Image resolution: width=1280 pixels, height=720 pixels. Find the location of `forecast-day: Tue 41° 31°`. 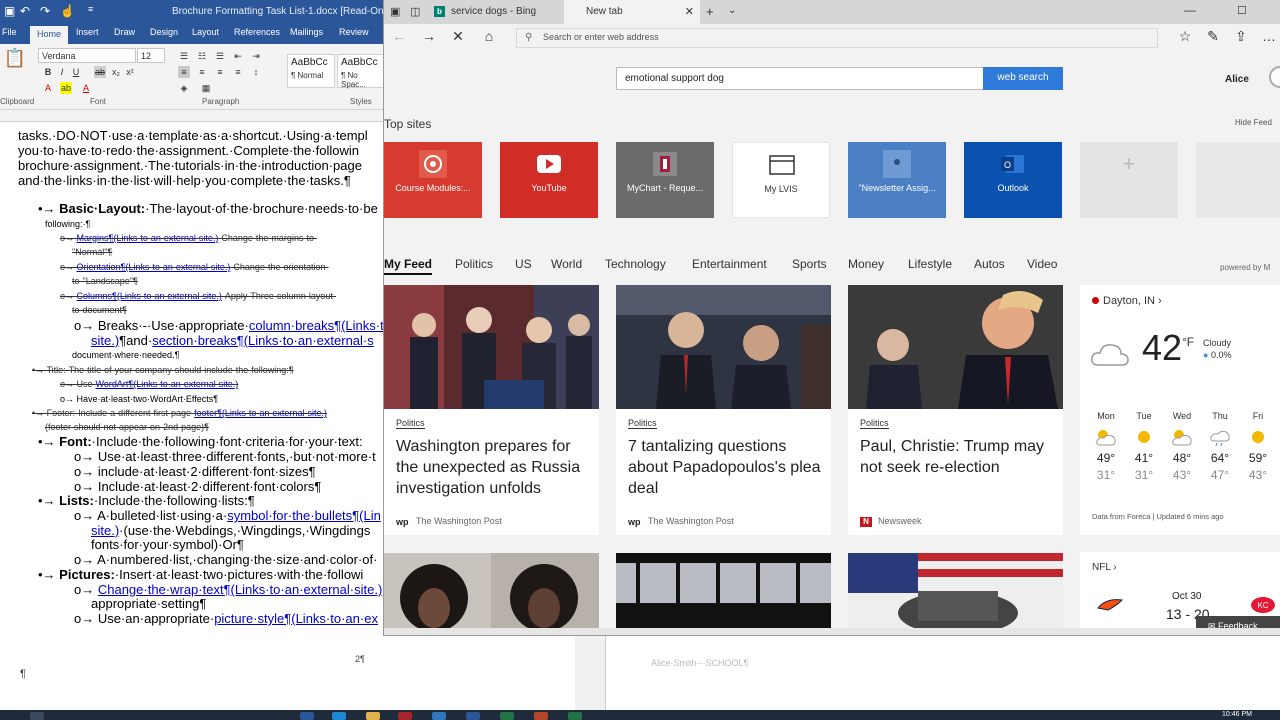

forecast-day: Tue 41° 31° is located at coordinates (1144, 446).